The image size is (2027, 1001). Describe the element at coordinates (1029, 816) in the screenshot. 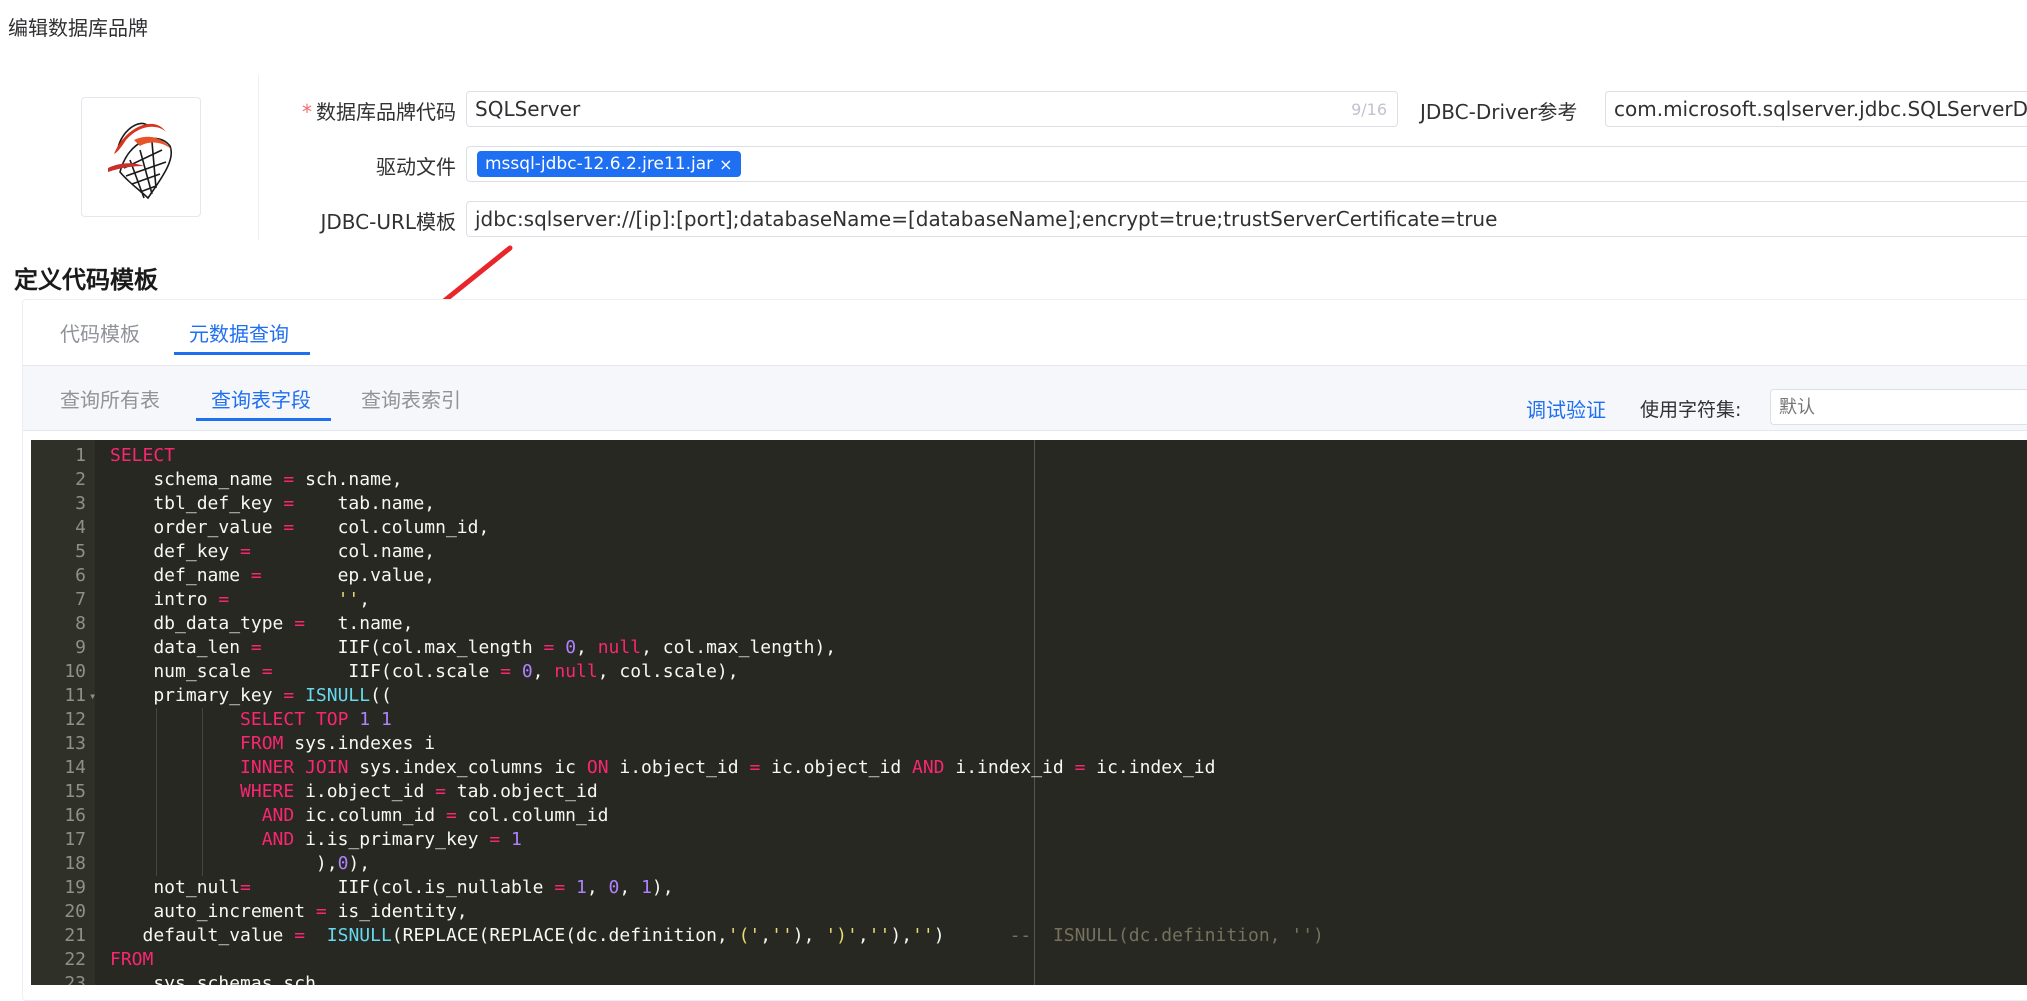

I see `code-line: 16 AND ic.column_id = col.column_id` at that location.